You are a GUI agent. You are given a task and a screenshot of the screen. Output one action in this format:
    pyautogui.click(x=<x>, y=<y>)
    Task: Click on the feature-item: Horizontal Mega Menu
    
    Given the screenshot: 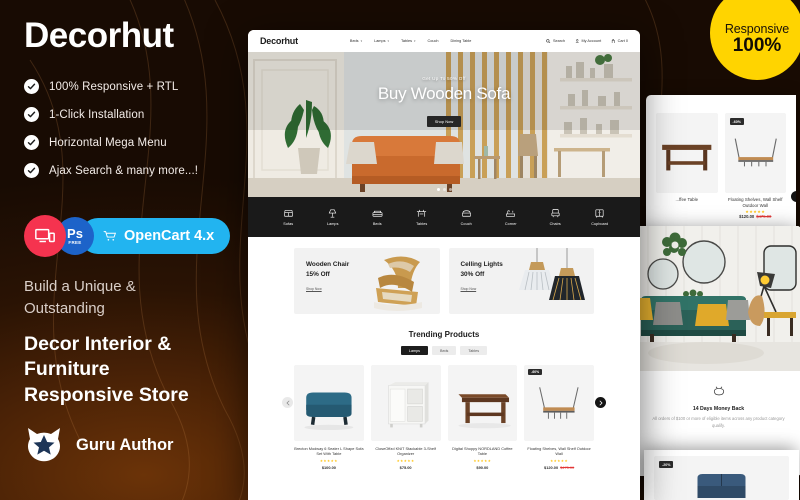 What is the action you would take?
    pyautogui.click(x=136, y=142)
    